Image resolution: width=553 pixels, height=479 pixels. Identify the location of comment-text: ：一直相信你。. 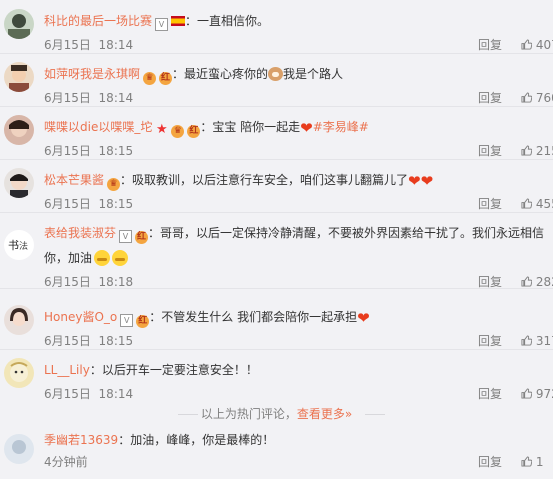
(227, 21).